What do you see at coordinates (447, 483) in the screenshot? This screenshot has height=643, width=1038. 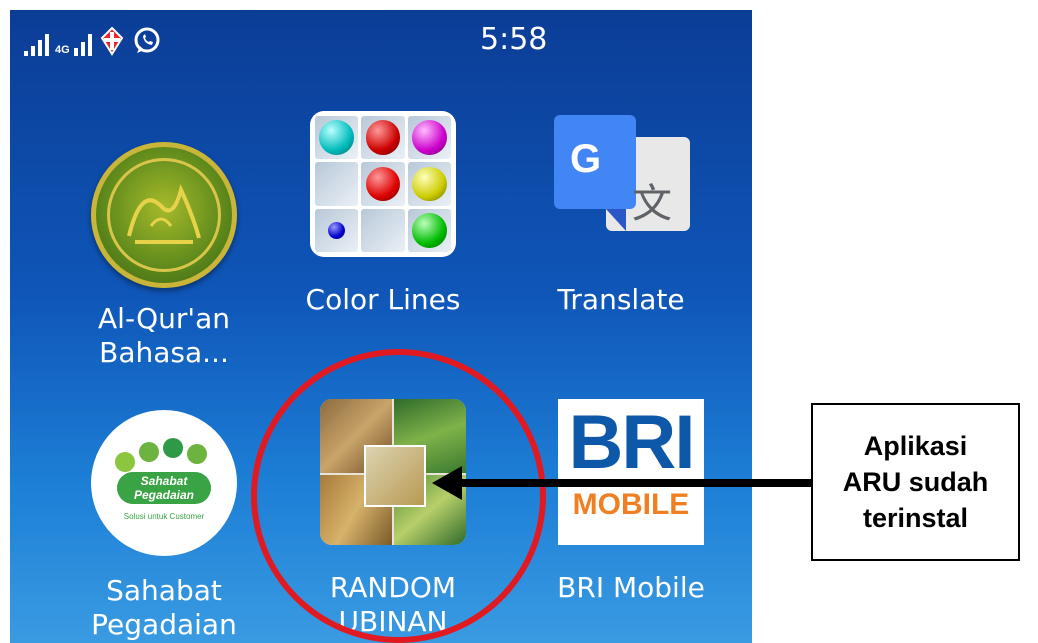 I see `arrow-head-icon` at bounding box center [447, 483].